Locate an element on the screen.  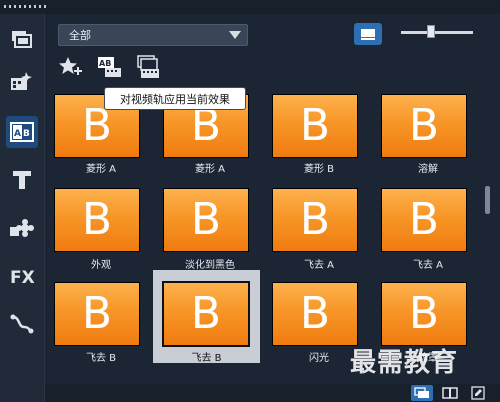
svg-text: AB is located at coordinates (105, 63).